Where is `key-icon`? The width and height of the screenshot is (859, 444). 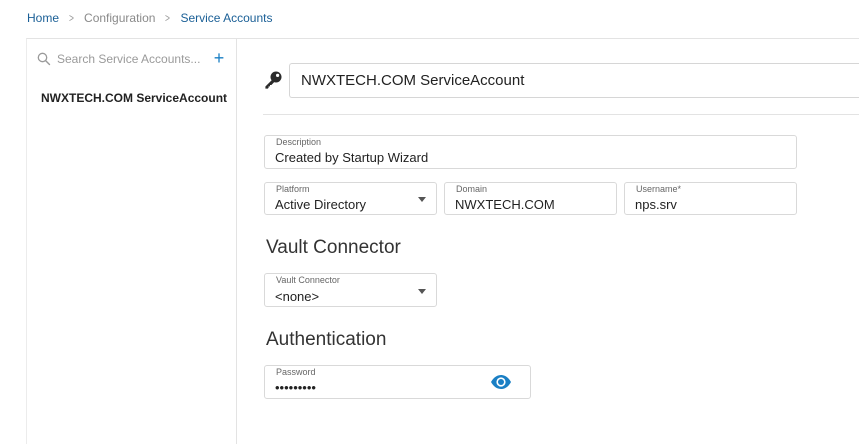
key-icon is located at coordinates (273, 80).